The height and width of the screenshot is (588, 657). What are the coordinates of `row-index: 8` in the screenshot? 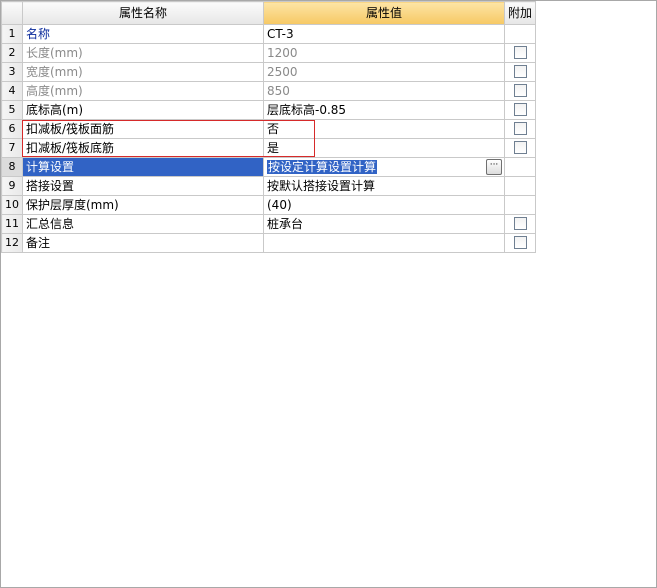 It's located at (12, 167).